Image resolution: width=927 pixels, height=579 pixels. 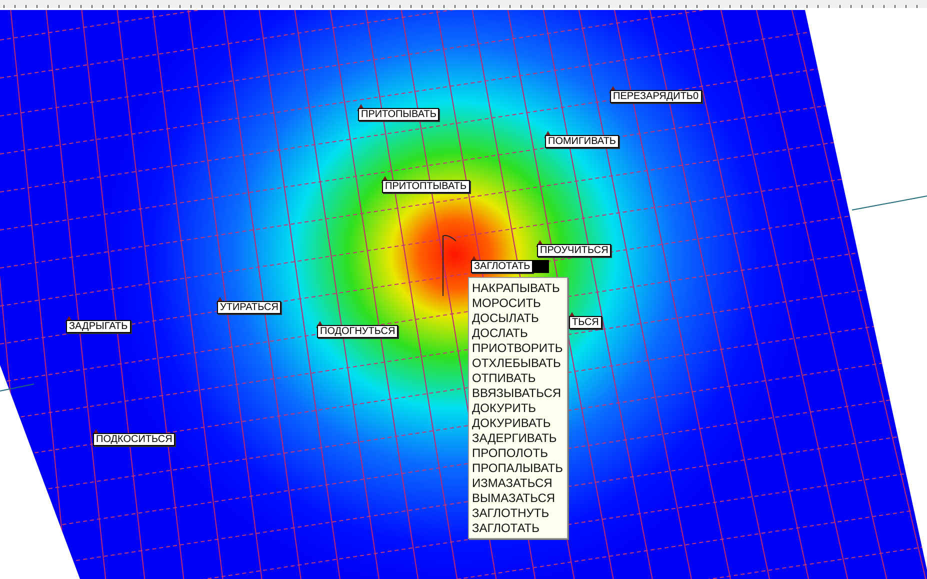 I want to click on word-list-item: ДОСЫЛАТЬ, so click(x=517, y=318).